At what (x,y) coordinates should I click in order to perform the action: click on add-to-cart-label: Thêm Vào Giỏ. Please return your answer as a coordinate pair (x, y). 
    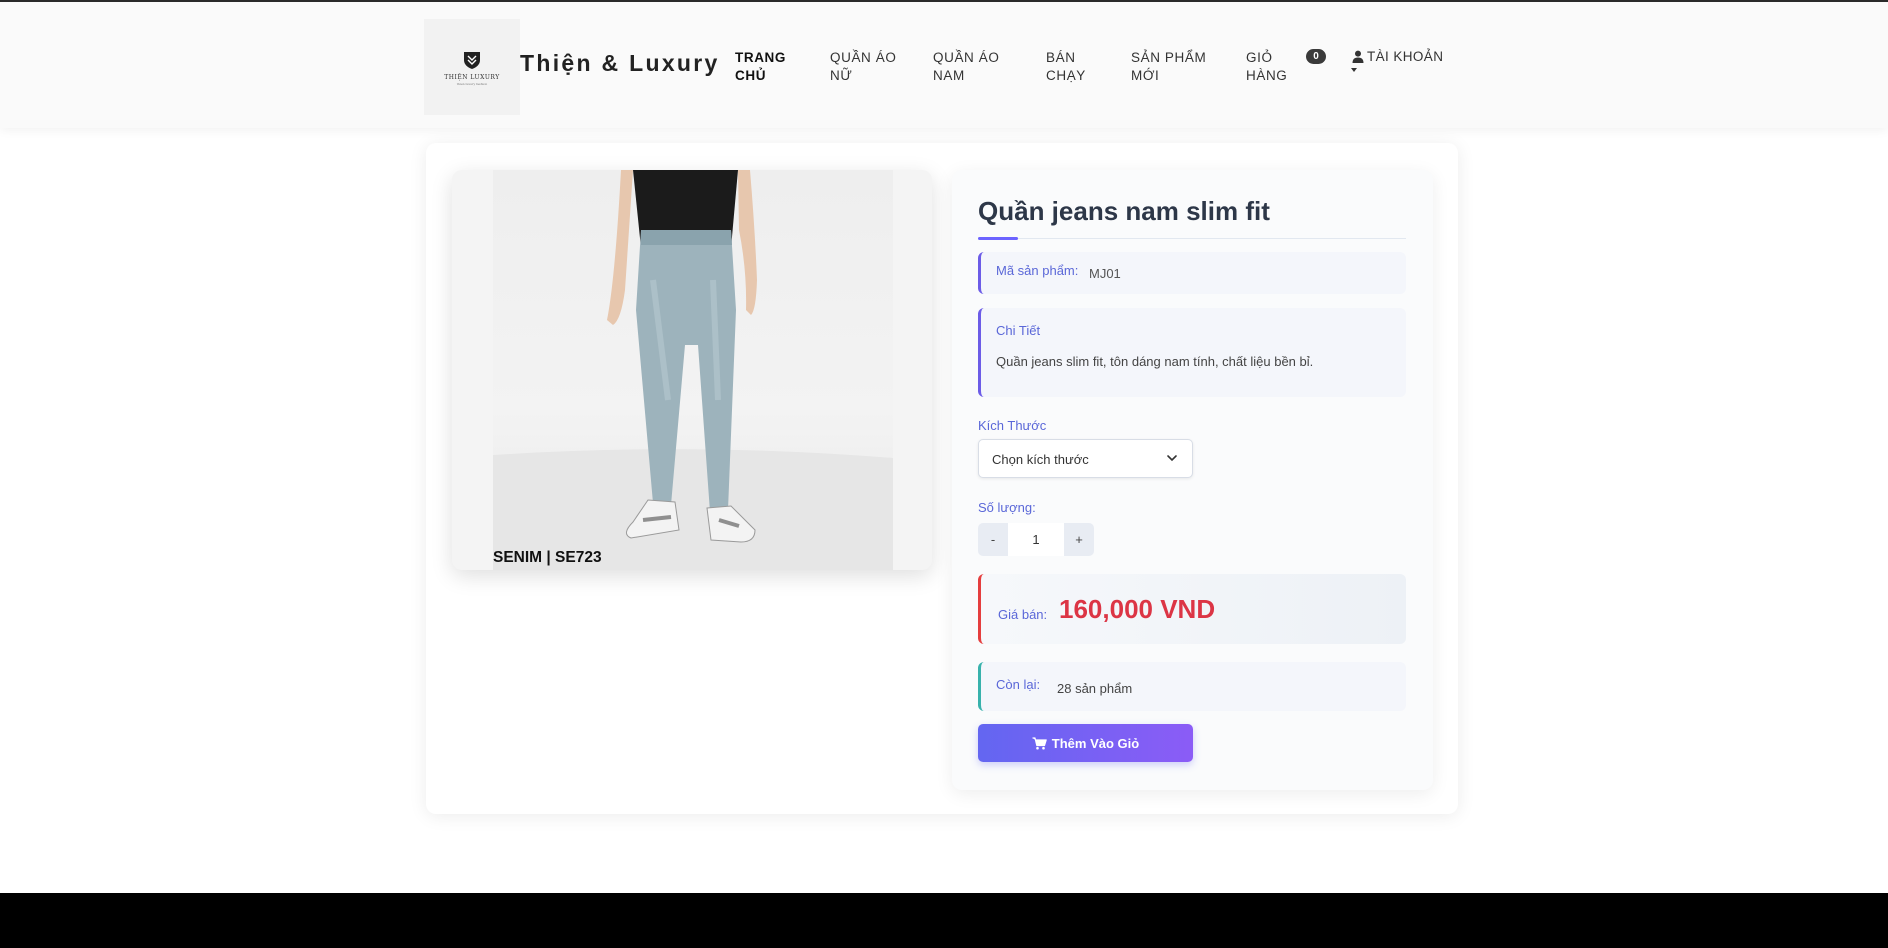
    Looking at the image, I should click on (1095, 743).